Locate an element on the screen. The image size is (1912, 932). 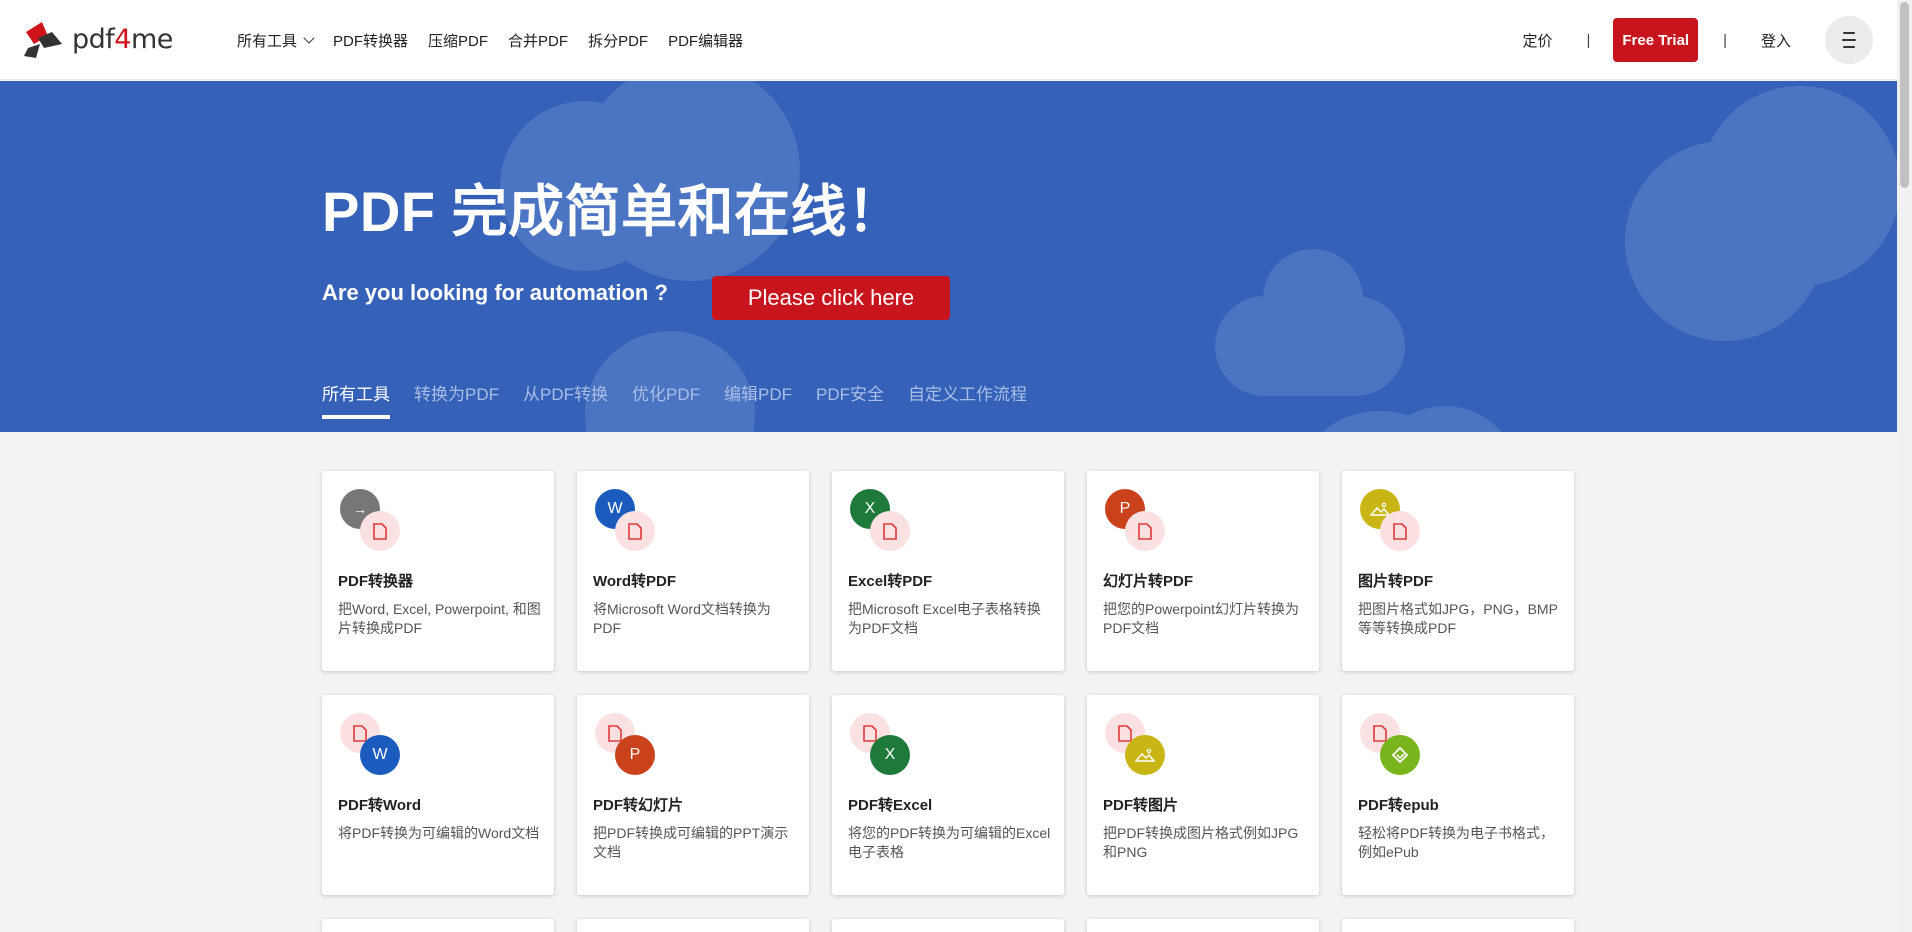
logo-text: pdf4me is located at coordinates (122, 39).